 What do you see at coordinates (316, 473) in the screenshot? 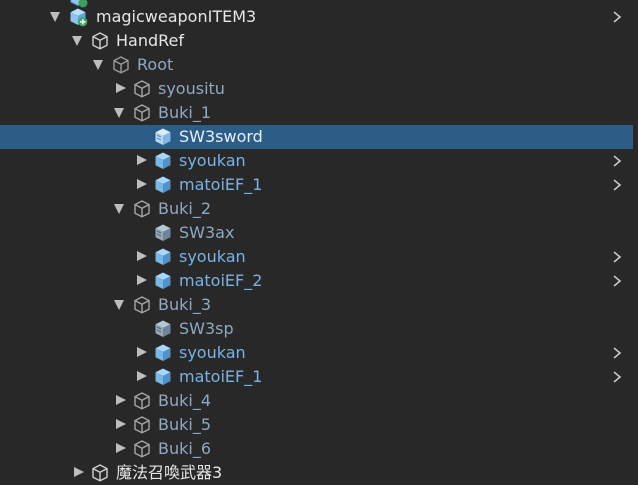
I see `hierarchy-row-mahou-shoukan-buki3: 魔法召喚武器3` at bounding box center [316, 473].